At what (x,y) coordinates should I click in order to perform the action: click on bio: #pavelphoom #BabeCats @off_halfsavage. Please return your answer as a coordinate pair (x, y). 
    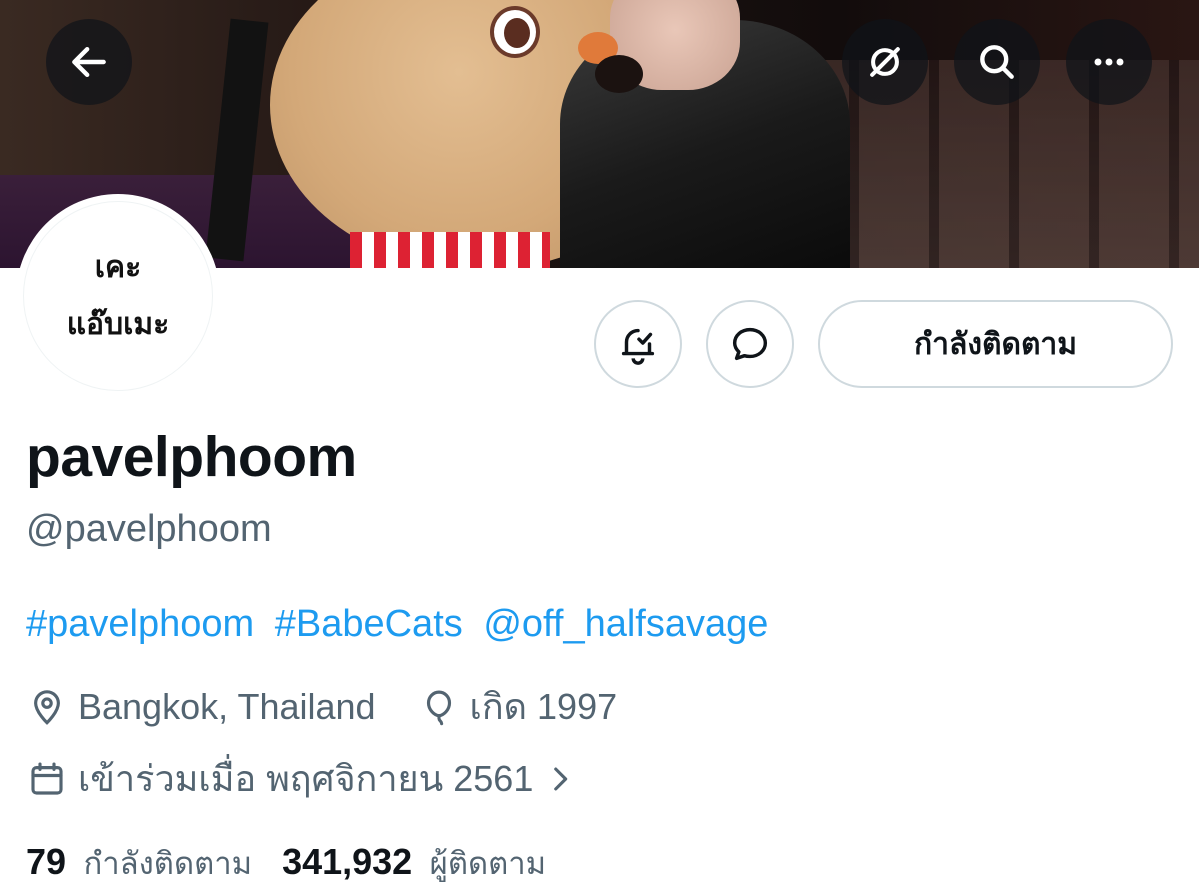
    Looking at the image, I should click on (402, 624).